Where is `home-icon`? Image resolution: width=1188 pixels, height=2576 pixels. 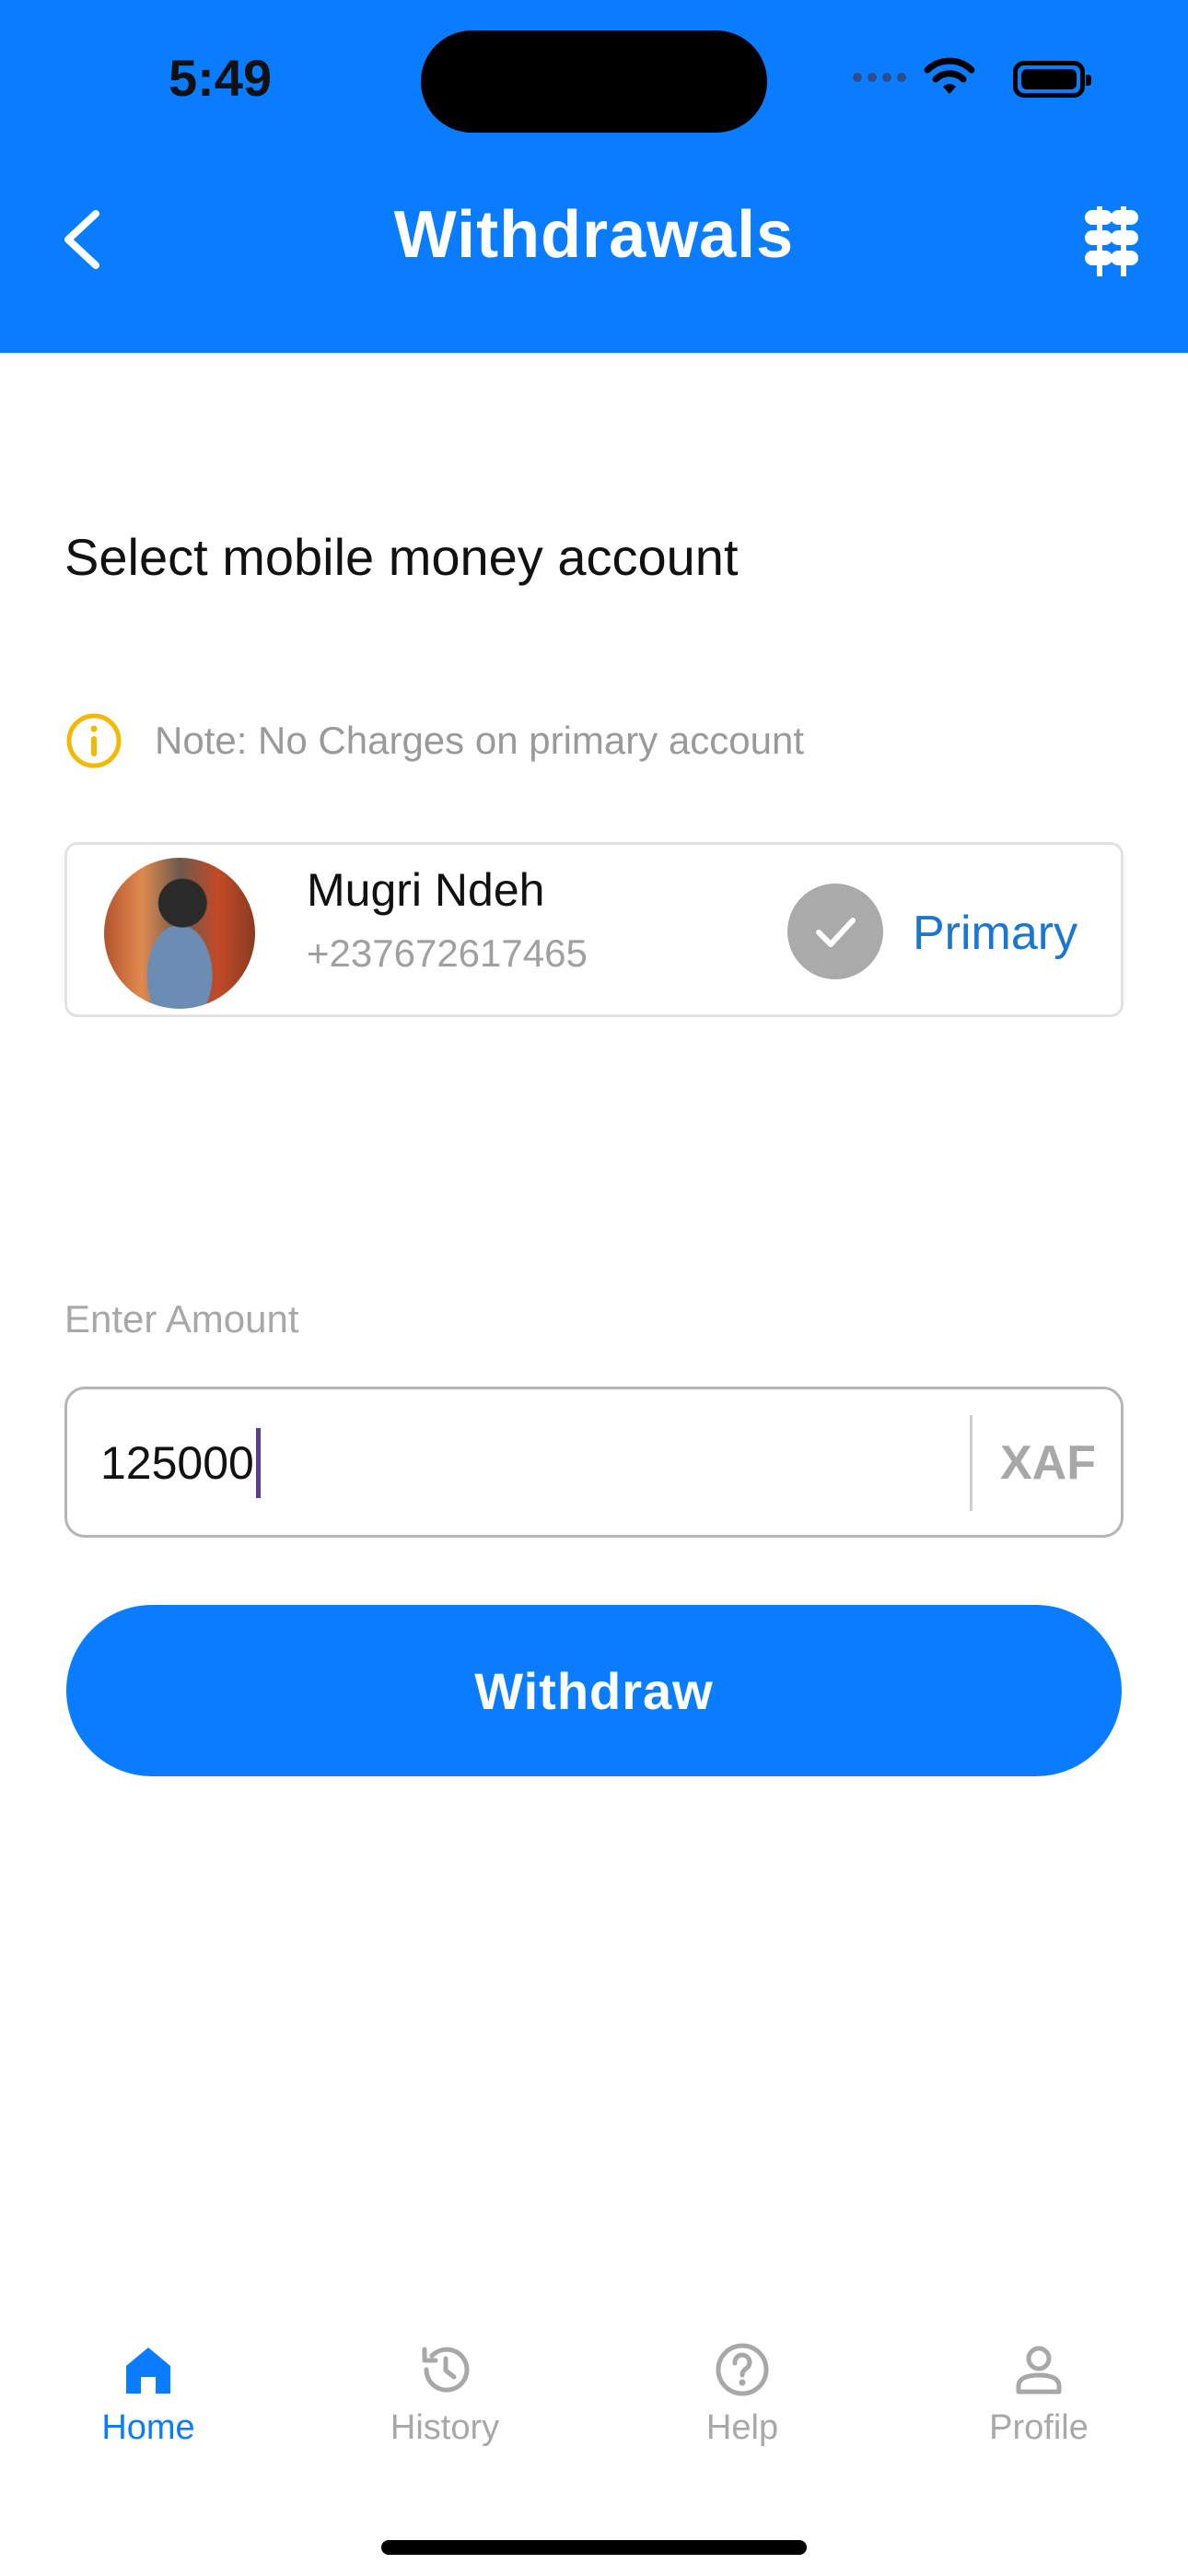 home-icon is located at coordinates (148, 2371).